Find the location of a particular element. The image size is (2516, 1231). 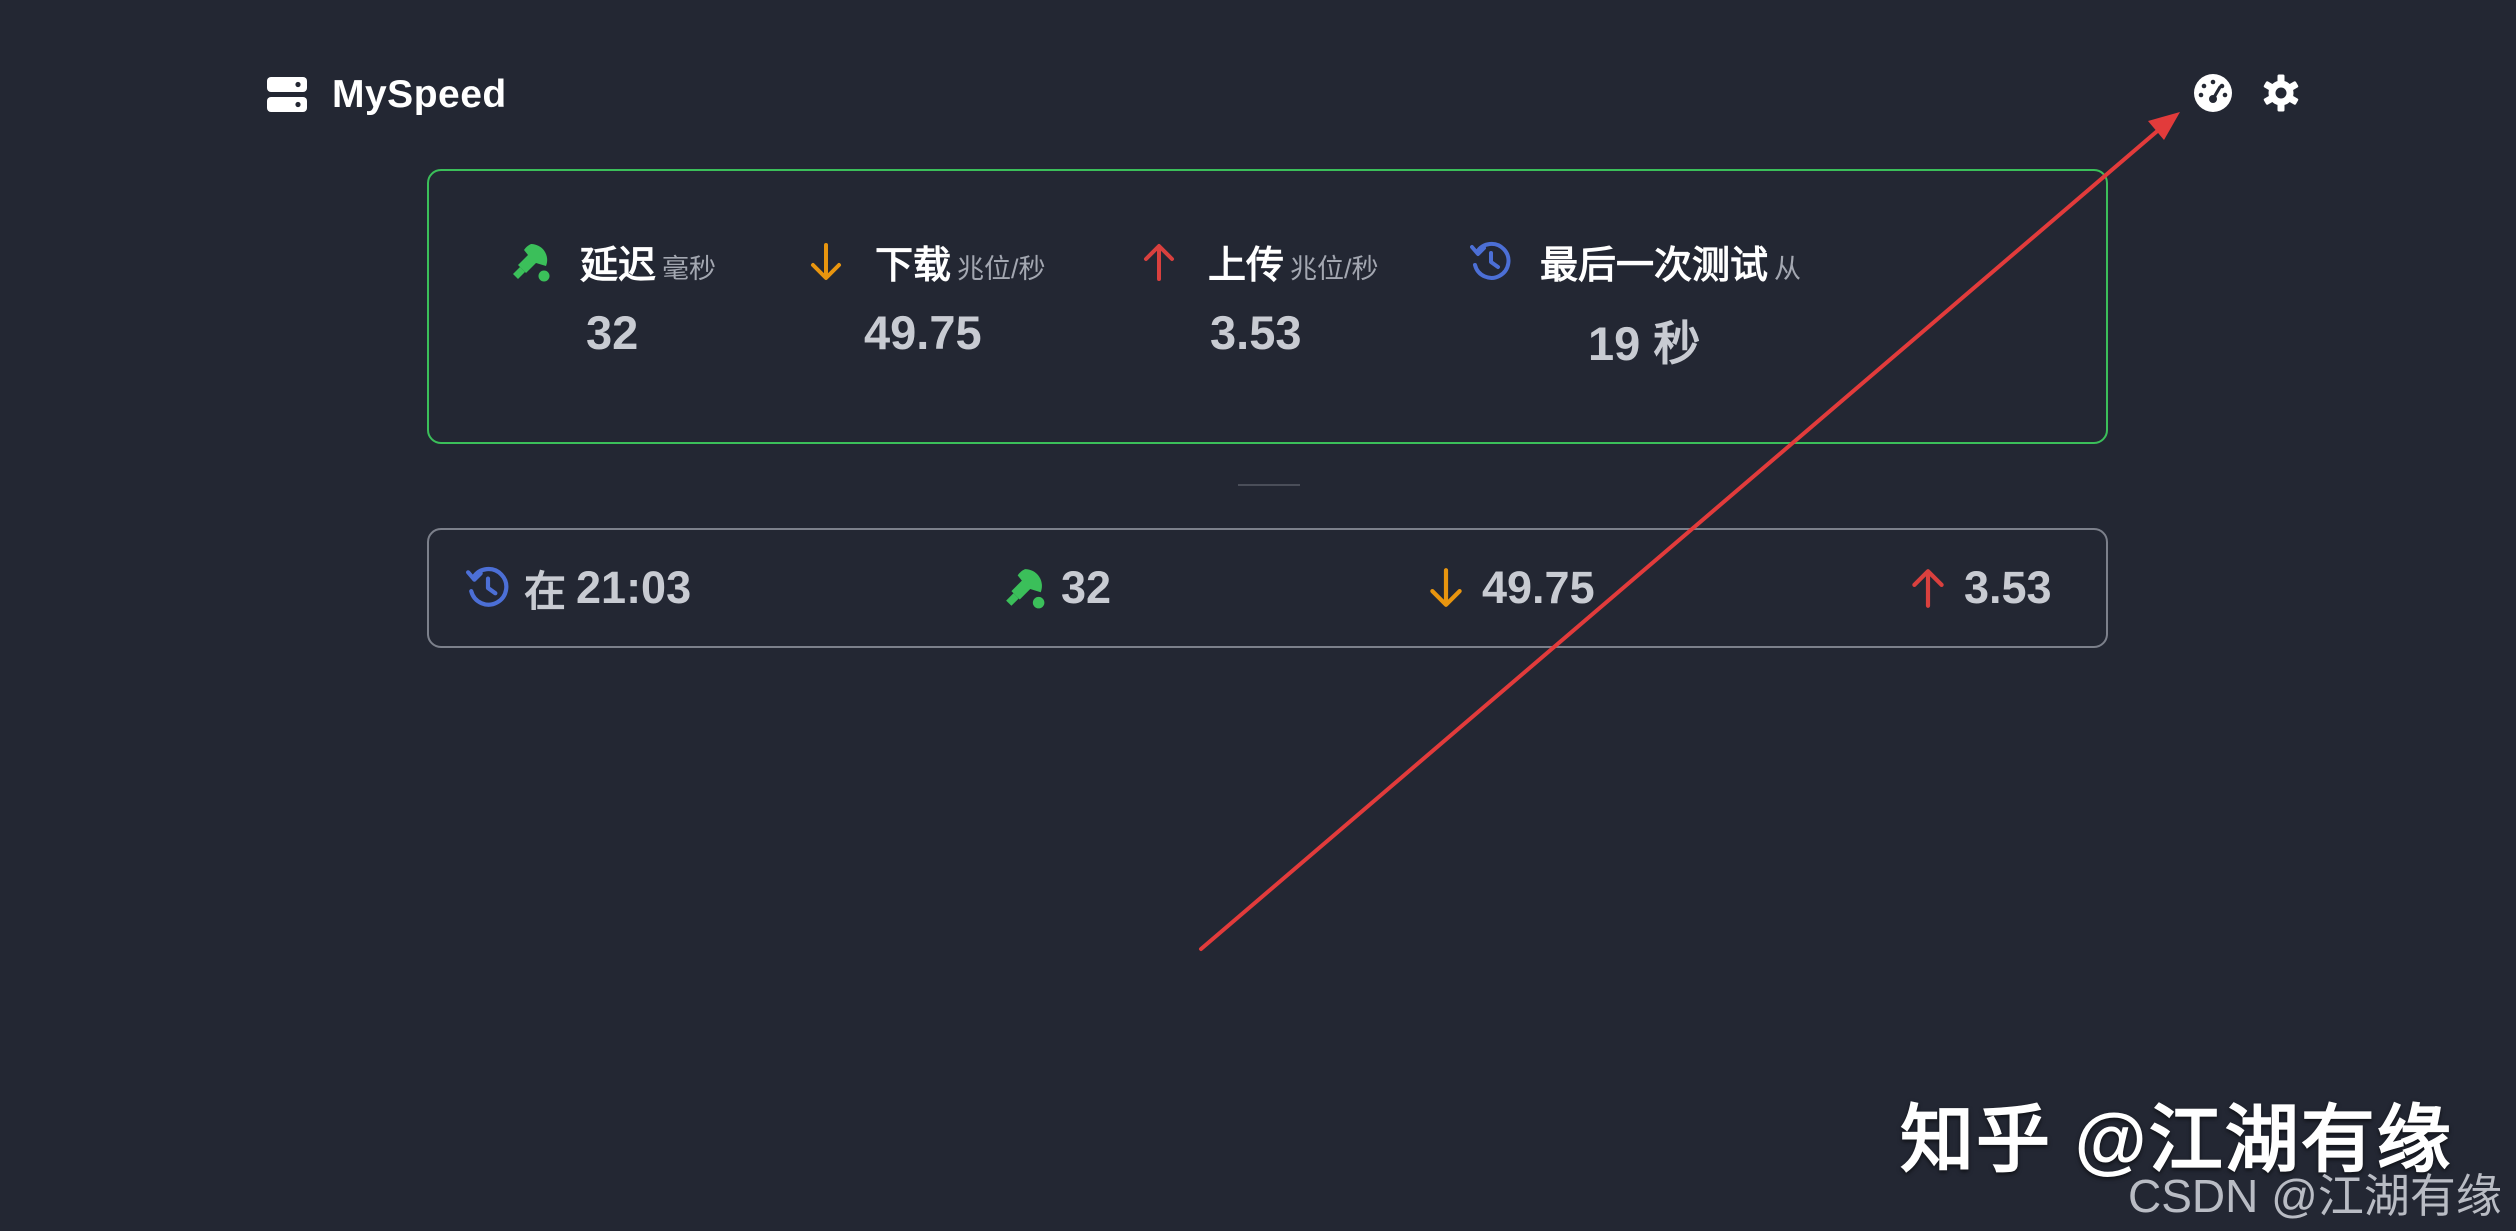

watermark-small: CSDN @江湖有缘 is located at coordinates (2315, 1196).